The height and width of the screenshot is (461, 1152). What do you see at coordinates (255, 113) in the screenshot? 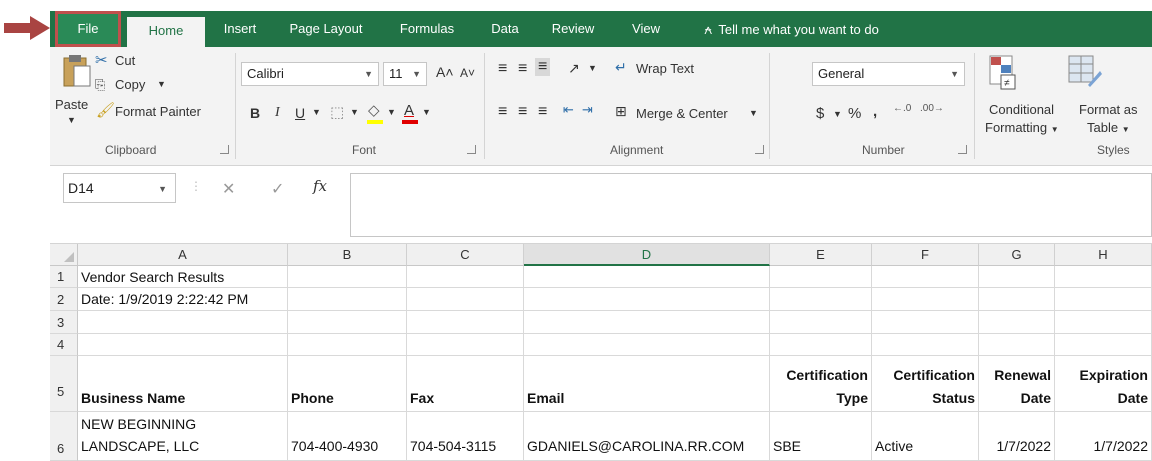
I see `bold-icon: B` at bounding box center [255, 113].